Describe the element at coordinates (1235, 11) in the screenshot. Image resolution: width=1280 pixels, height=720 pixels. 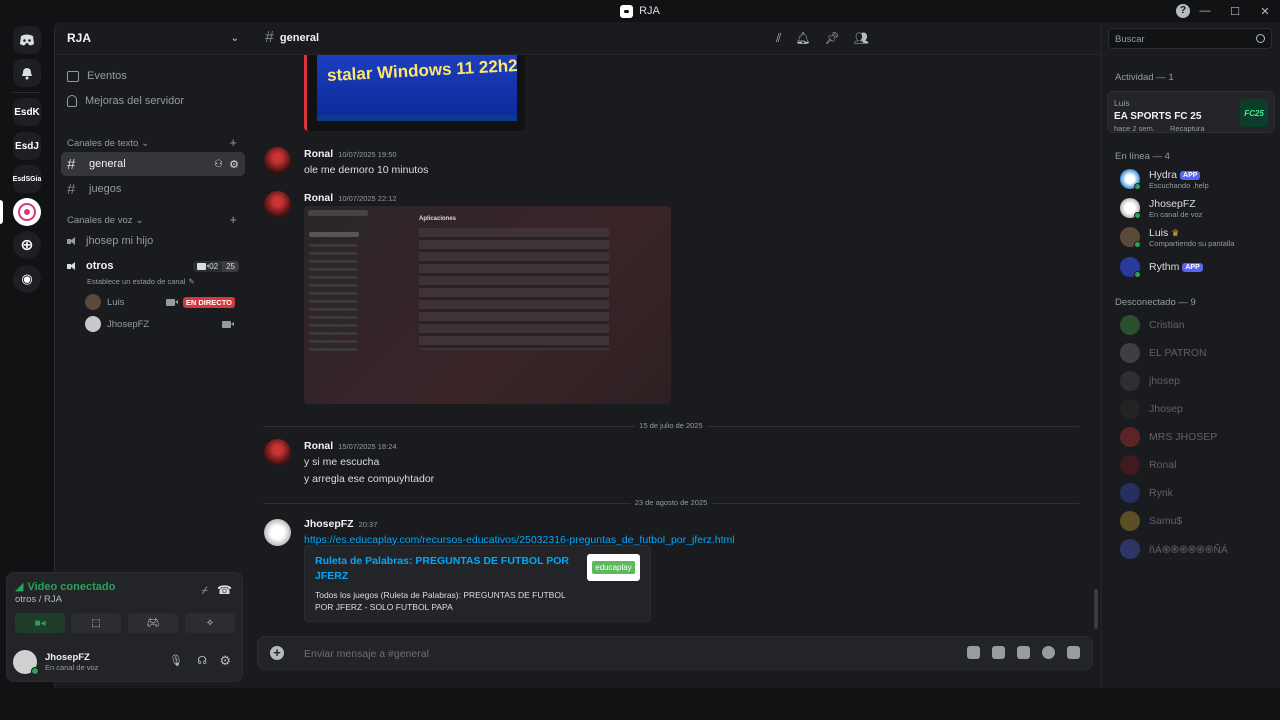
I see `maximize-button: ☐` at that location.